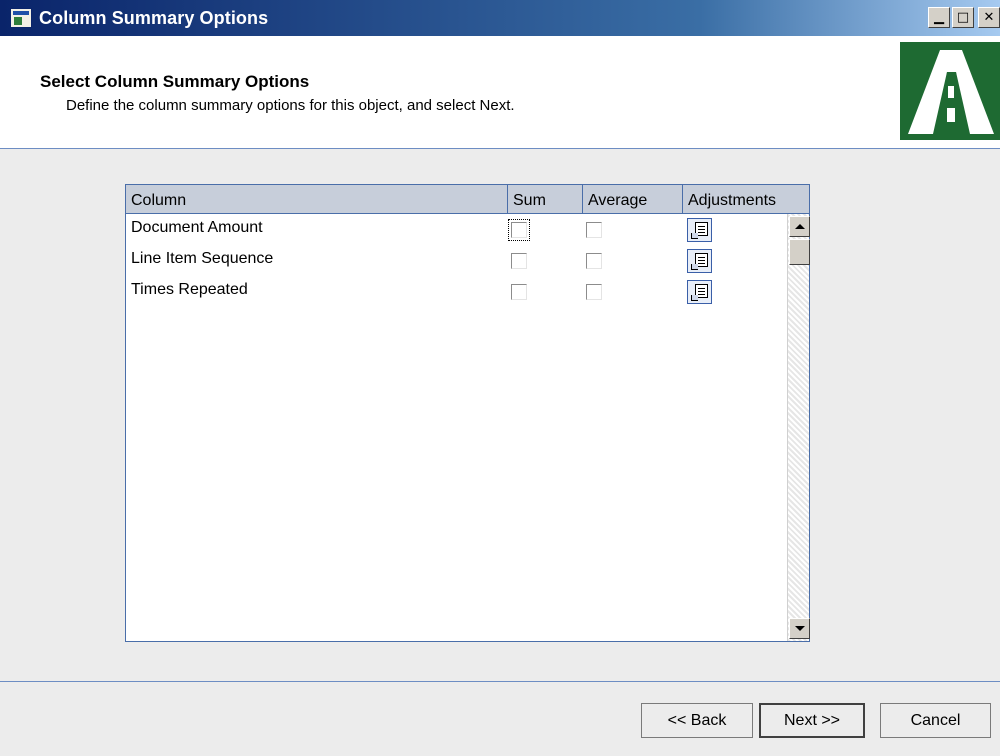 The height and width of the screenshot is (756, 1000). I want to click on vertical-scrollbar, so click(798, 427).